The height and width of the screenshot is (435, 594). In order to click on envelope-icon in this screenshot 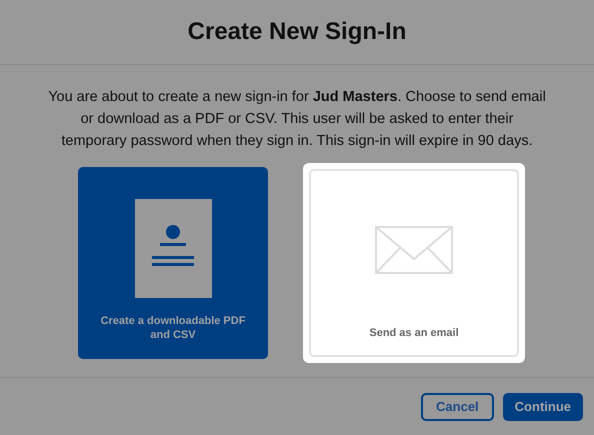, I will do `click(414, 250)`.